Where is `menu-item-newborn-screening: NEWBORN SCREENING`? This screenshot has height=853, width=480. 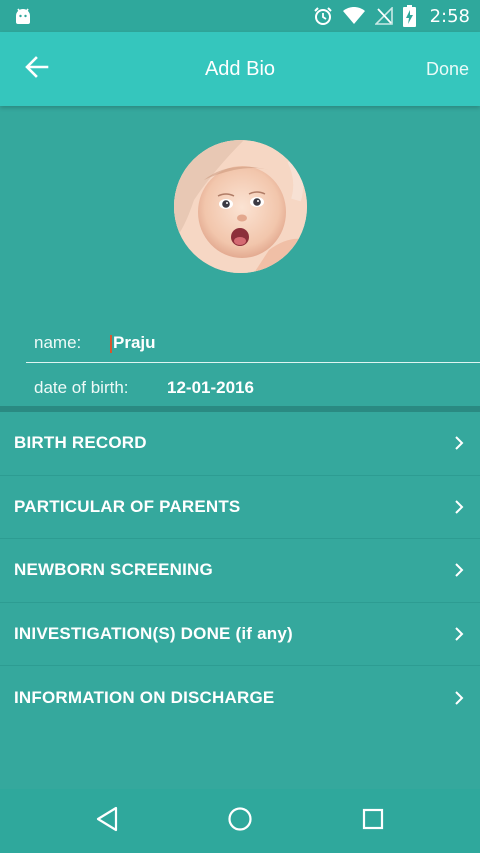 menu-item-newborn-screening: NEWBORN SCREENING is located at coordinates (240, 571).